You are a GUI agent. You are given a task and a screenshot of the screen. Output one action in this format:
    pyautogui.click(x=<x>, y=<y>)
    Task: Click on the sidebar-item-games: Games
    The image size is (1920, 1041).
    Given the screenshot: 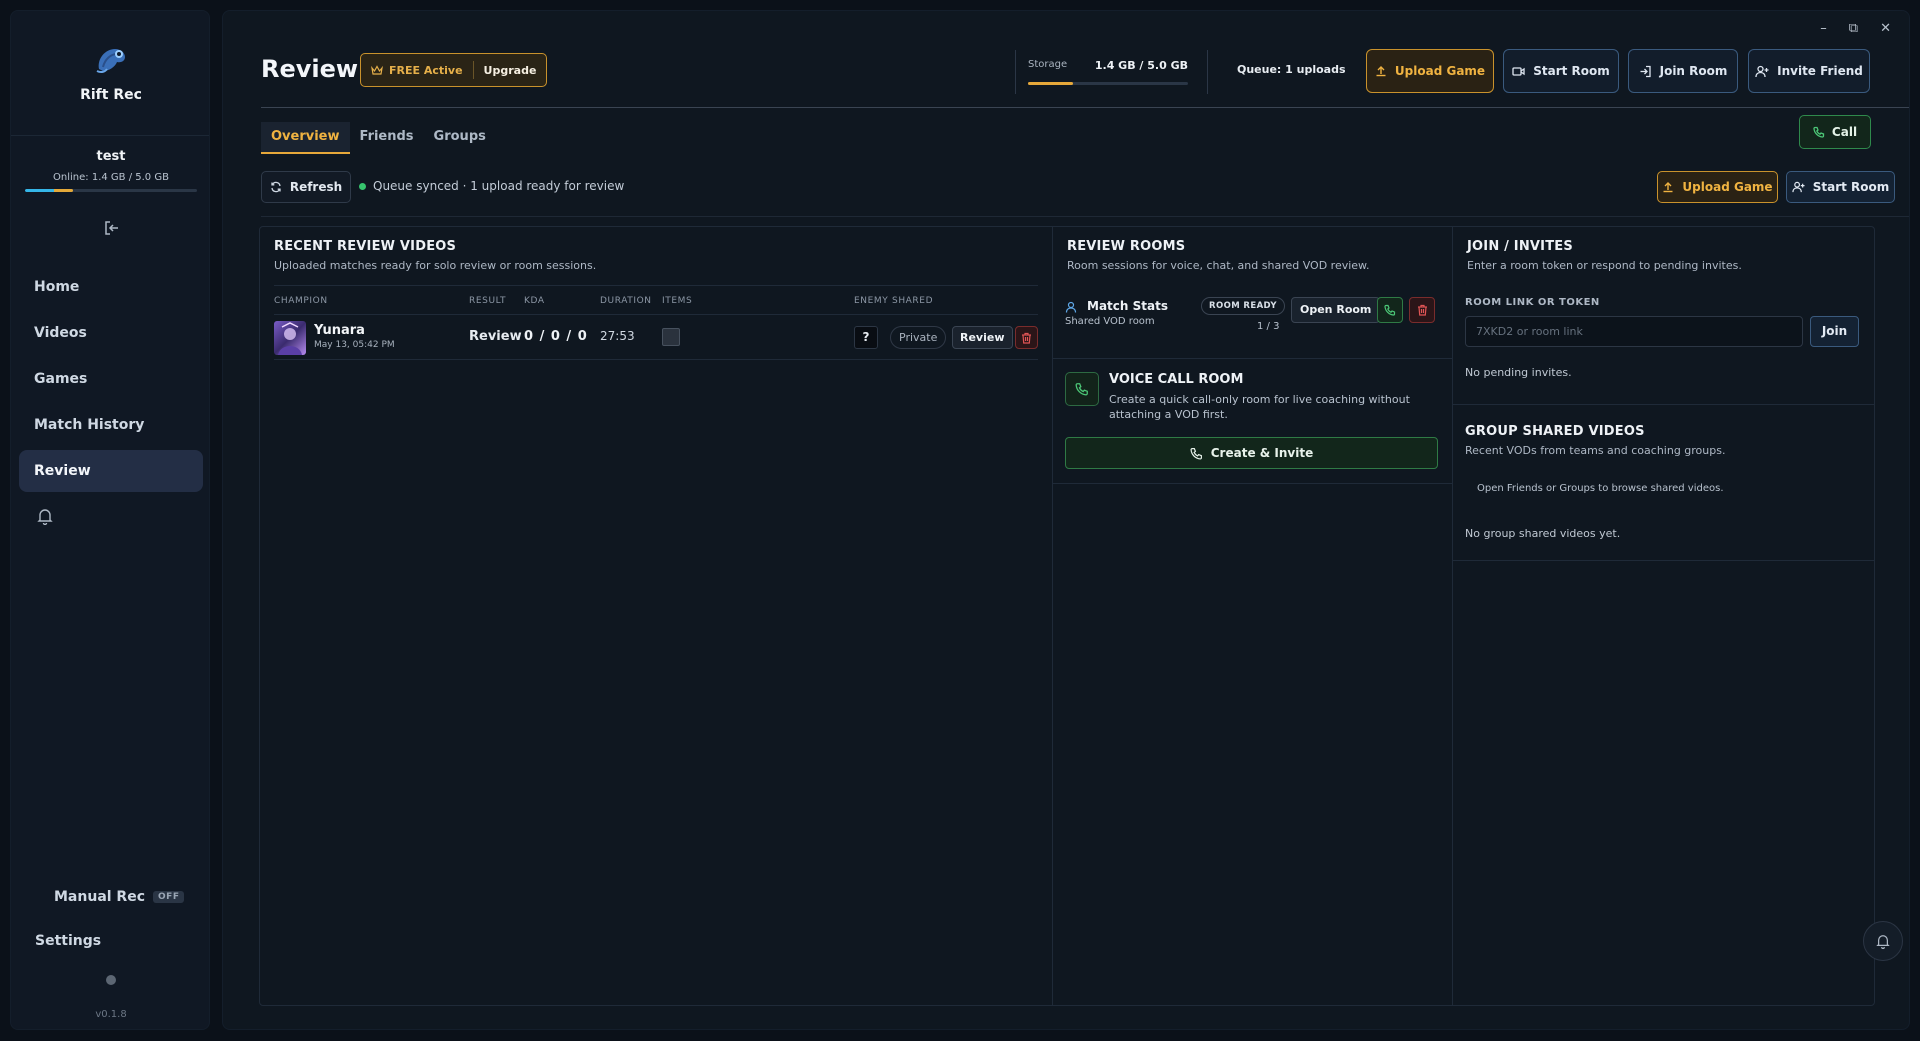 What is the action you would take?
    pyautogui.click(x=111, y=379)
    